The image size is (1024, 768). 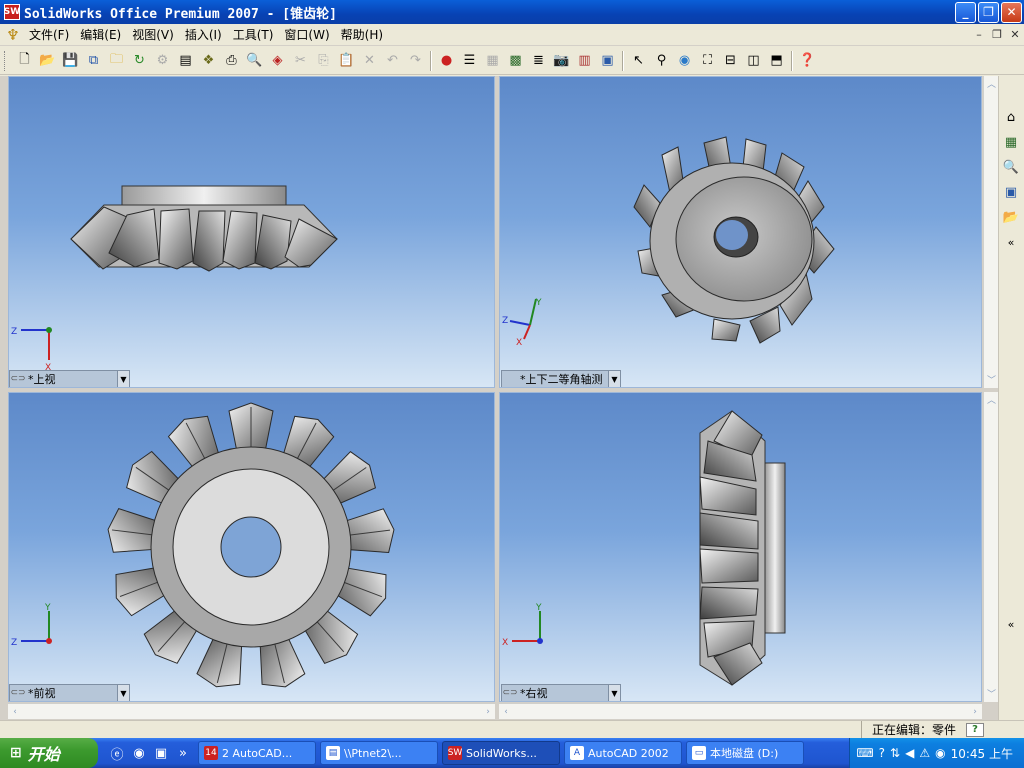 I want to click on library-icon: ▦, so click(x=492, y=60).